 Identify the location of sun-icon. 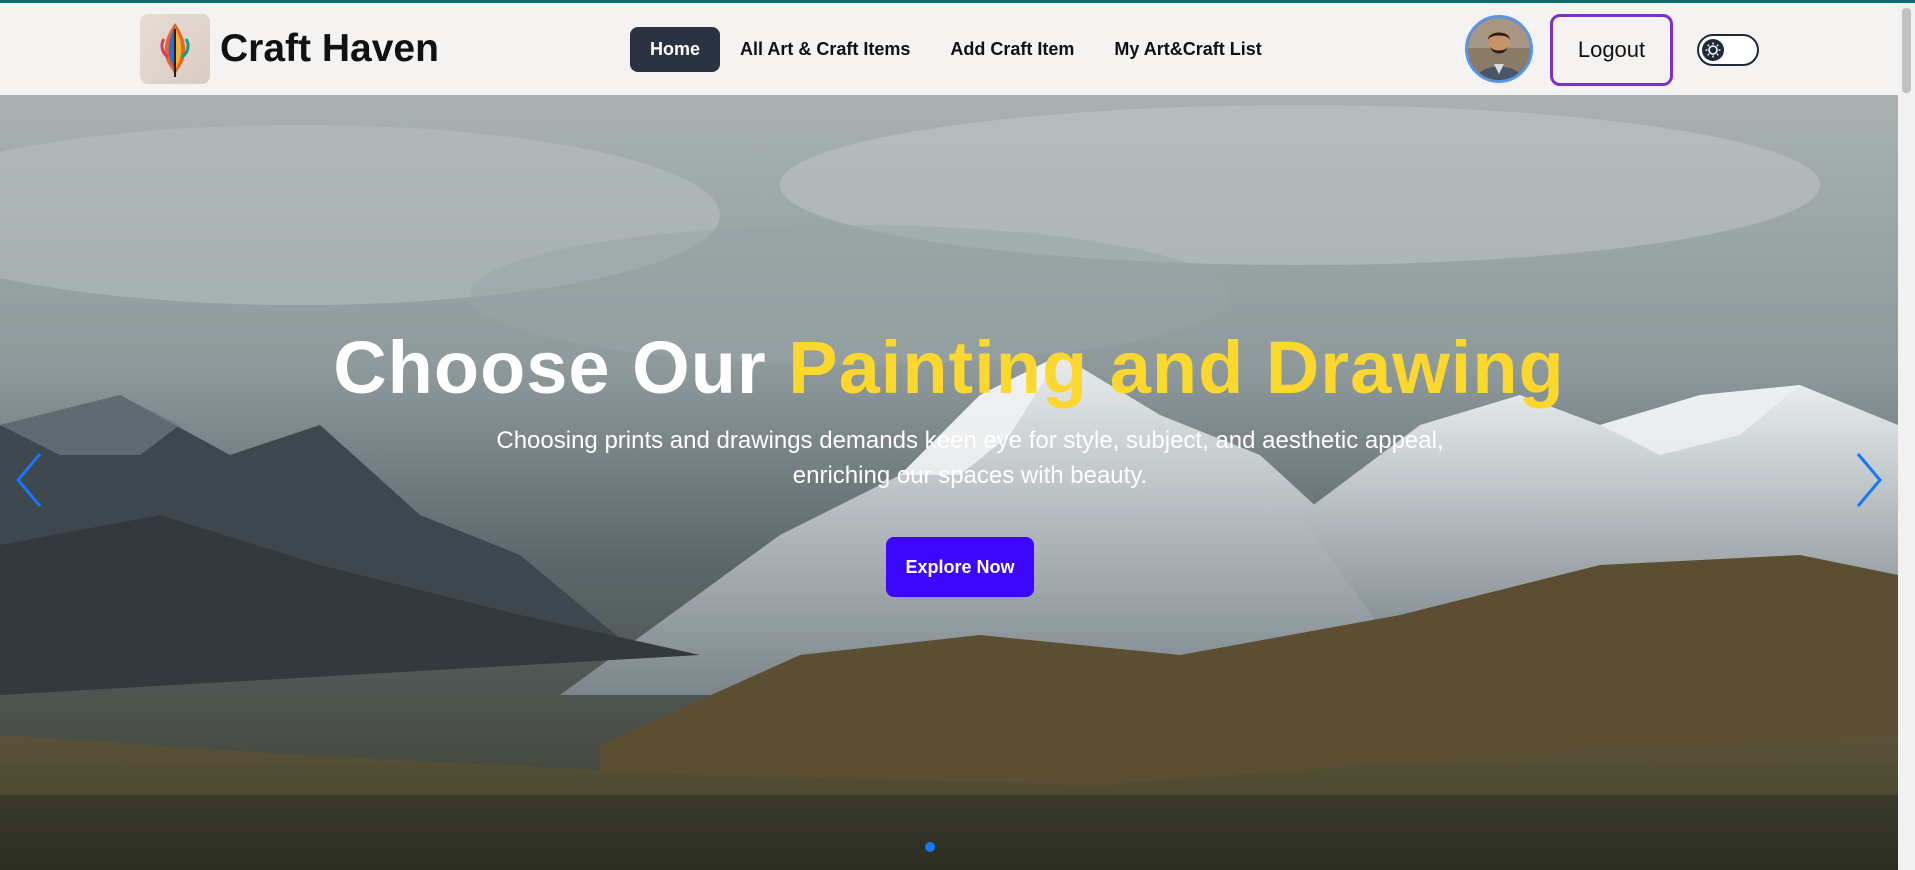
(1713, 50).